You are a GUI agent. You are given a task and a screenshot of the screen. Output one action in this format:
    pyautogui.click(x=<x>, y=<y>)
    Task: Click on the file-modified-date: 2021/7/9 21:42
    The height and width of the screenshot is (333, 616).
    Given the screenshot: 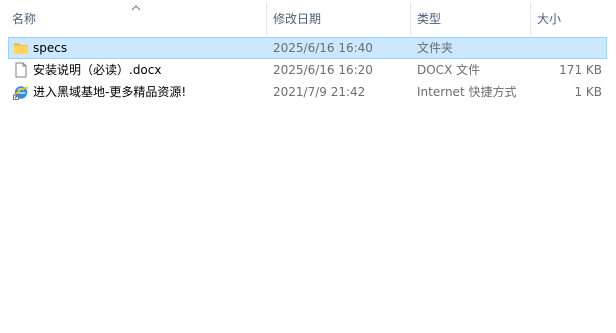 What is the action you would take?
    pyautogui.click(x=319, y=92)
    